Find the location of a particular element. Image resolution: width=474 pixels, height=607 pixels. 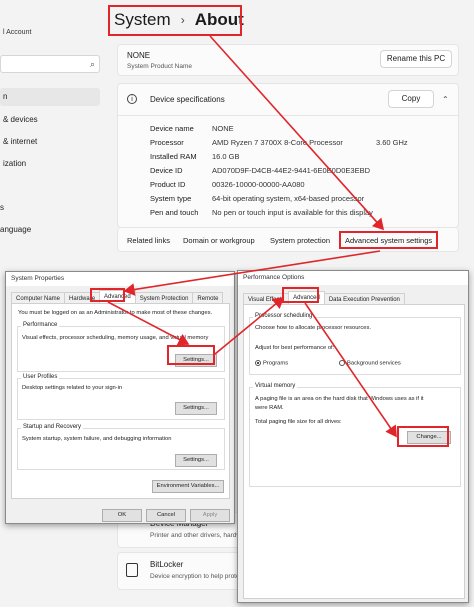

spec-value: 16.0 GB is located at coordinates (226, 156).